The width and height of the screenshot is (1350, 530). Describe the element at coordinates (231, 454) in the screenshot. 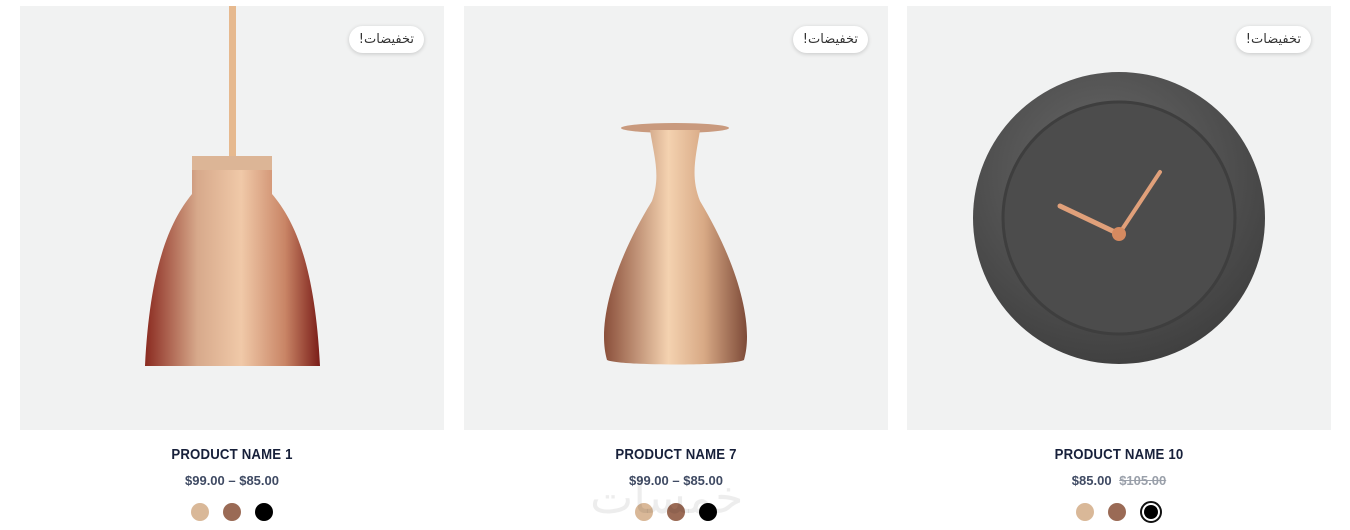

I see `product-name: PRODUCT NAME 1` at that location.